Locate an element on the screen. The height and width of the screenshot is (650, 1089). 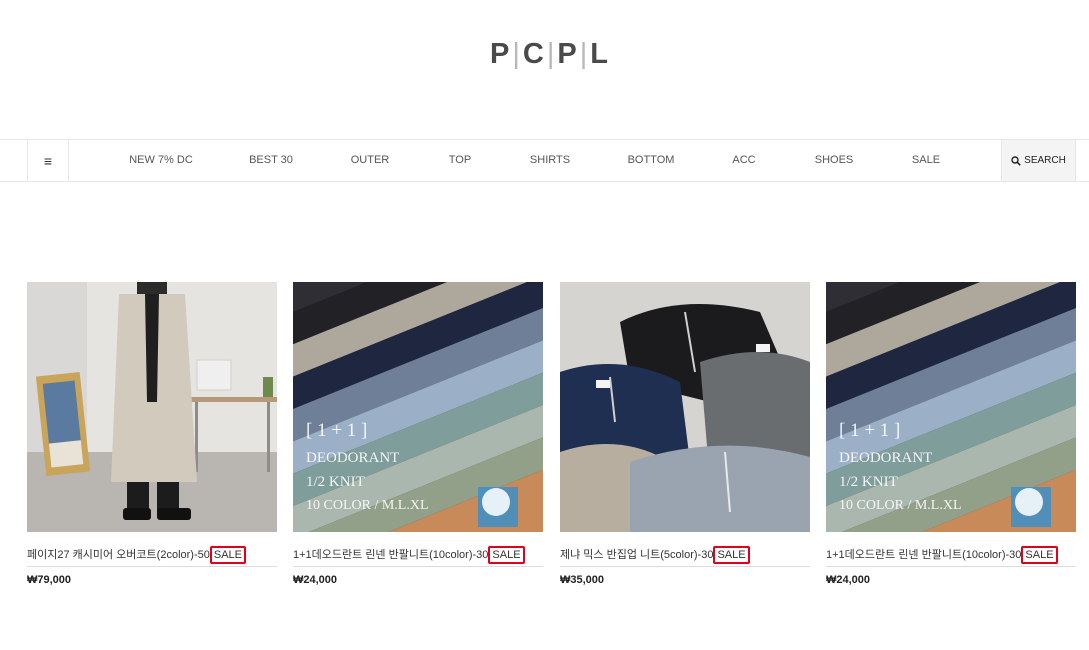
logo-letter: C is located at coordinates (534, 54).